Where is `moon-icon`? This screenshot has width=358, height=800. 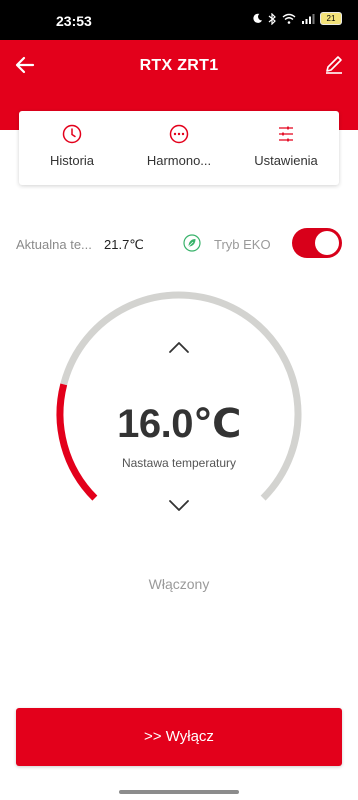
moon-icon is located at coordinates (258, 18).